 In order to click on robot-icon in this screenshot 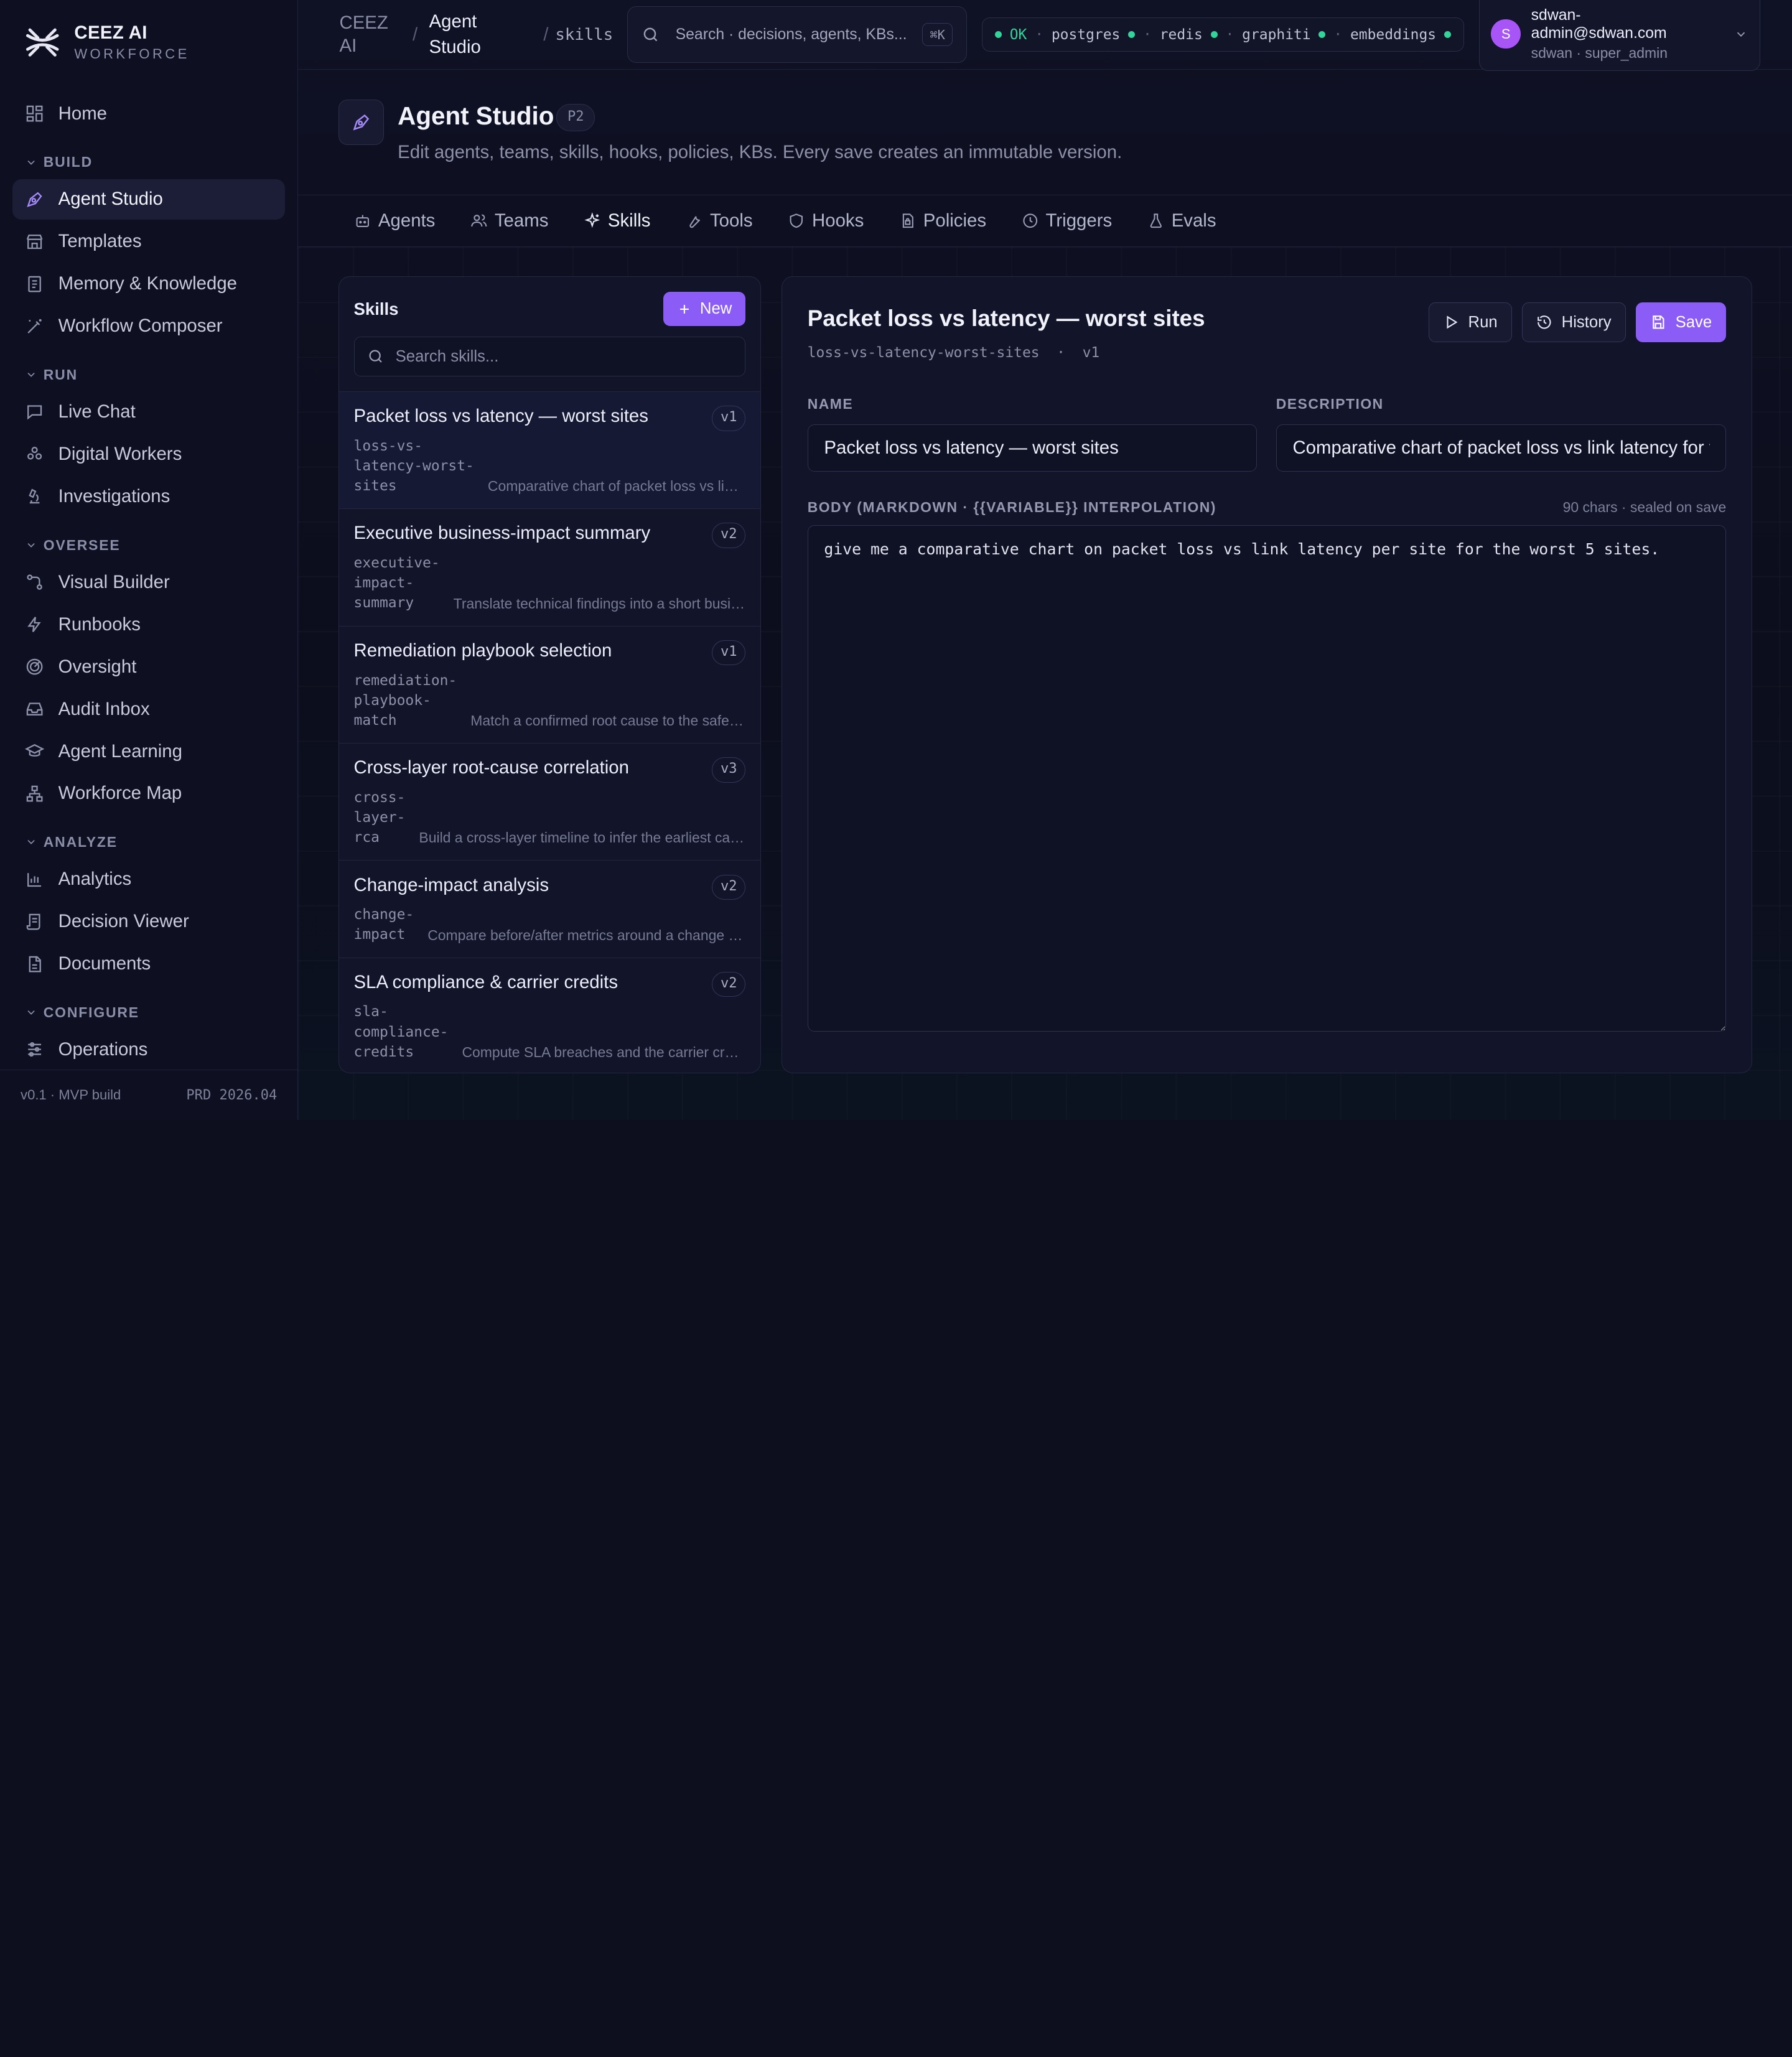, I will do `click(363, 221)`.